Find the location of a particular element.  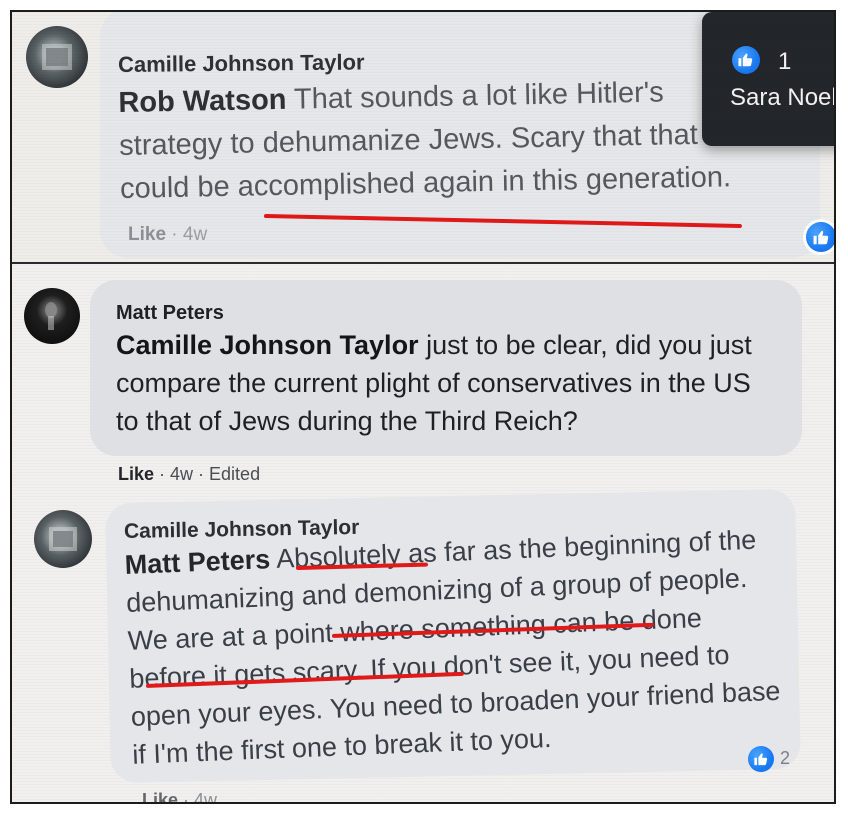

reaction-count: 2 is located at coordinates (785, 758).